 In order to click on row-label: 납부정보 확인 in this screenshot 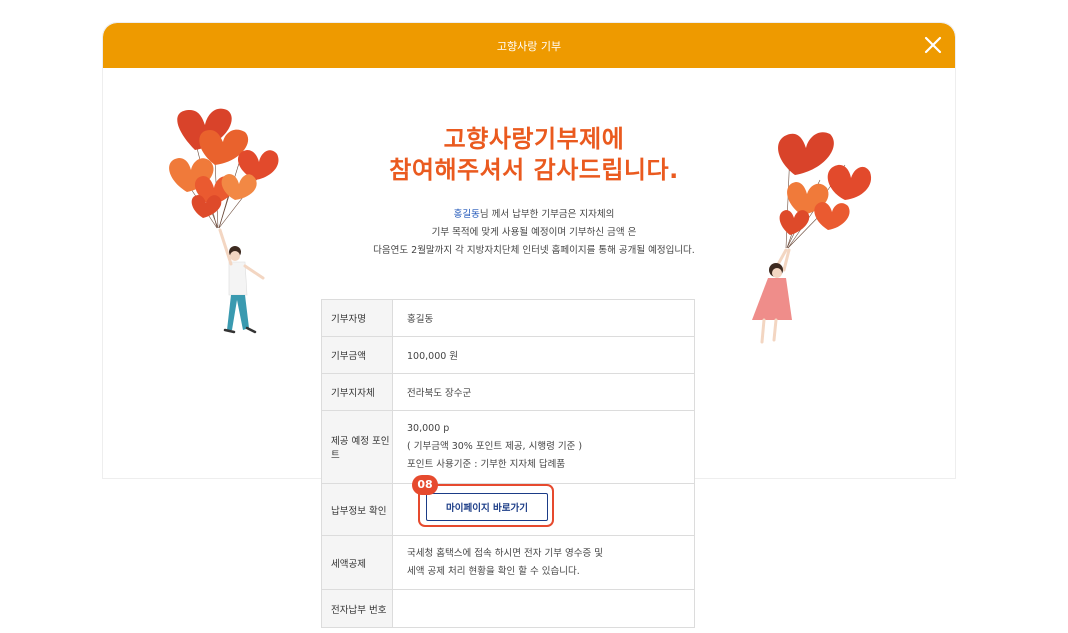, I will do `click(357, 509)`.